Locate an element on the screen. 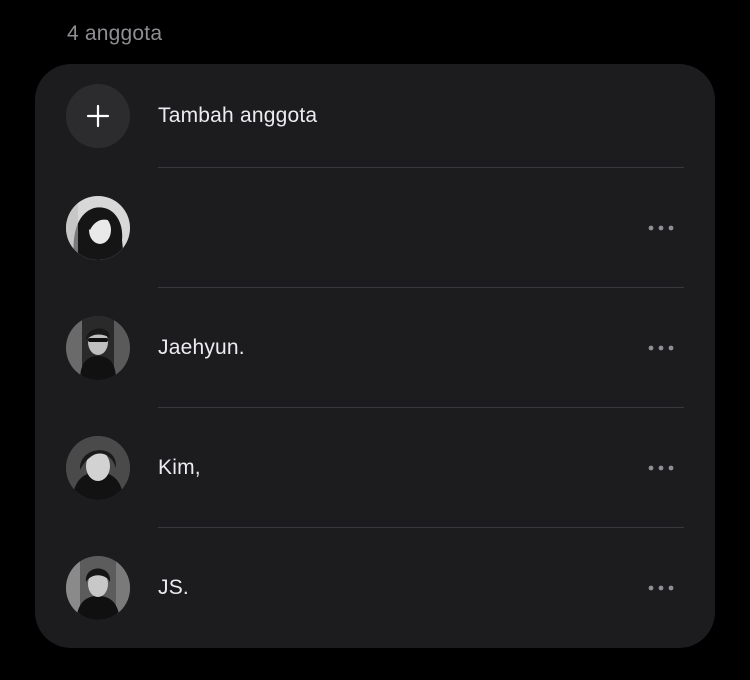  add-member-label: Tambah anggota is located at coordinates (238, 115).